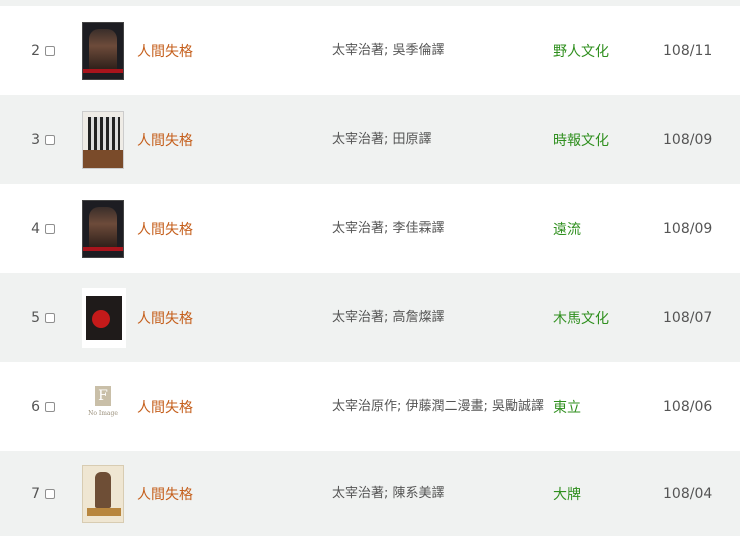  I want to click on book-author: 太宰治原作; 伊藤潤二漫畫; 吳勵誠譯, so click(438, 406).